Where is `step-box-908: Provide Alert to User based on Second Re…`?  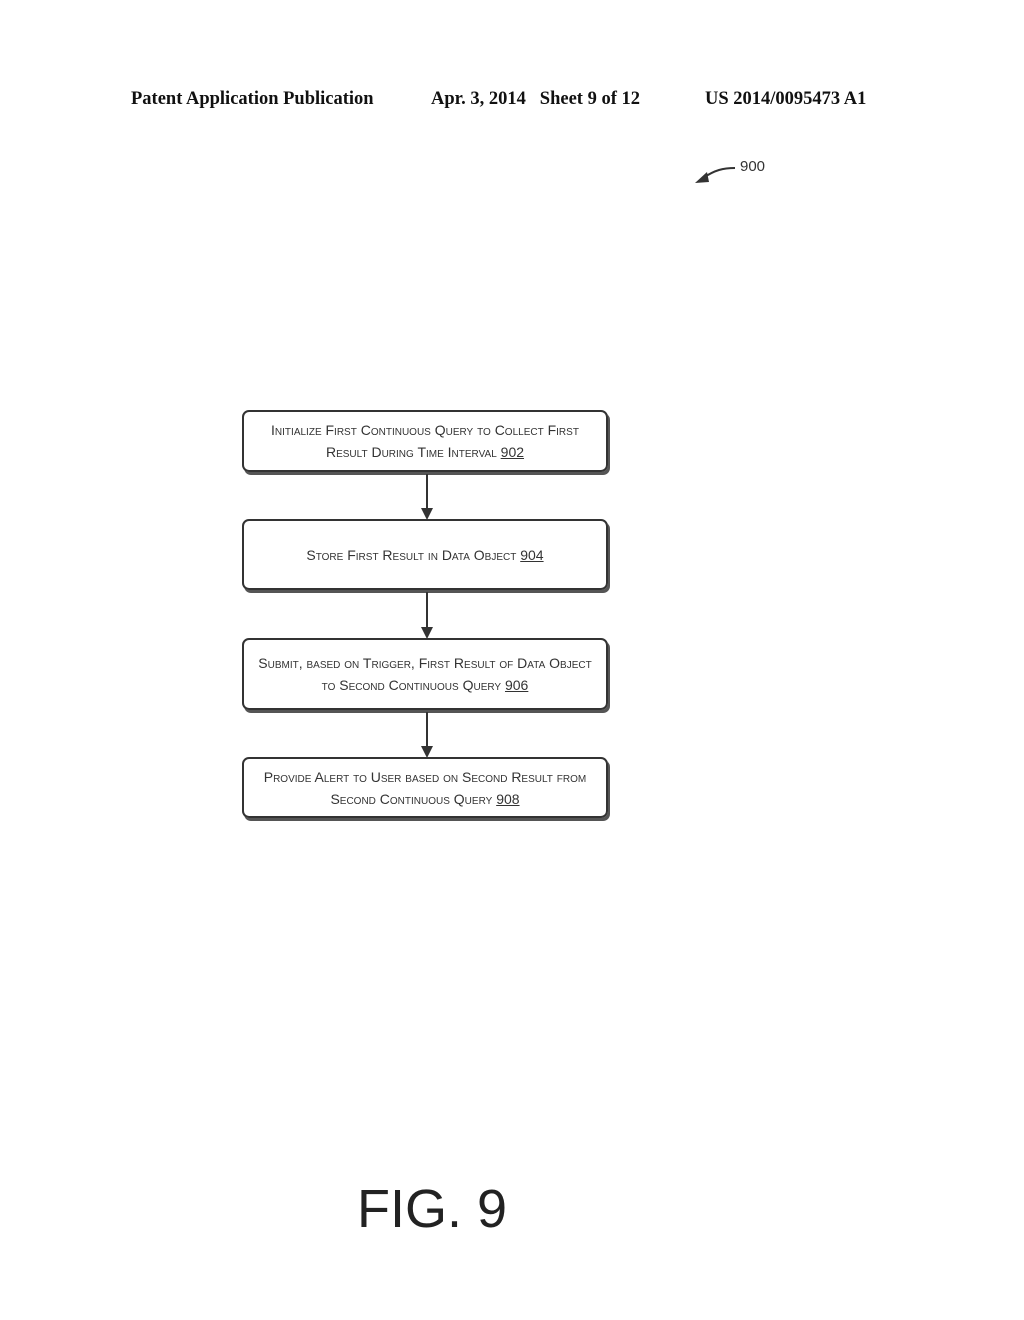
step-box-908: Provide Alert to User based on Second Re… is located at coordinates (425, 787).